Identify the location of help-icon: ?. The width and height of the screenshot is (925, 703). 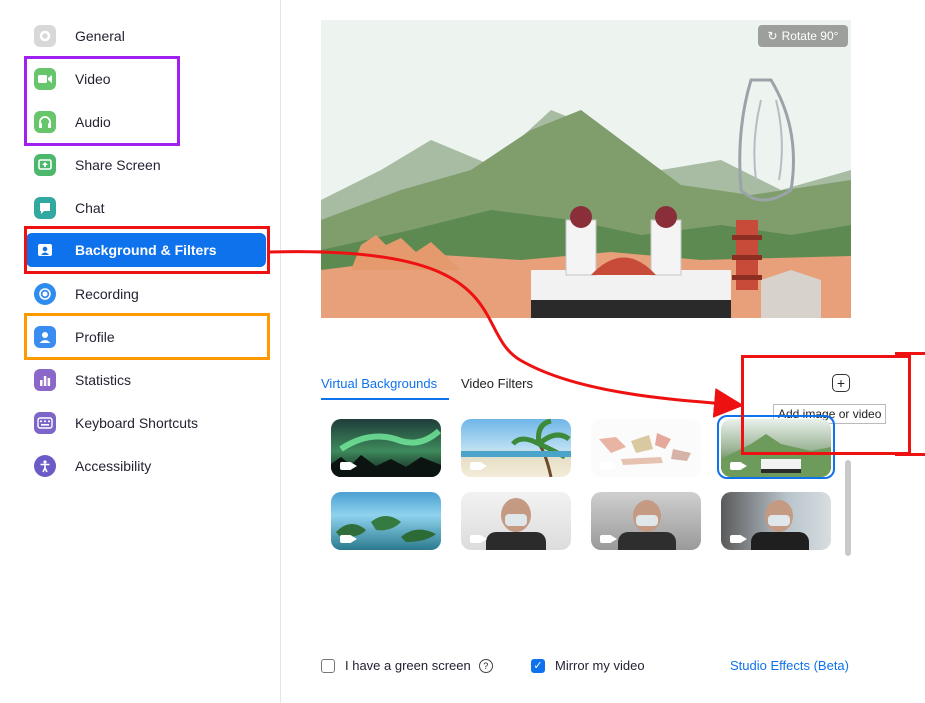
(485, 665).